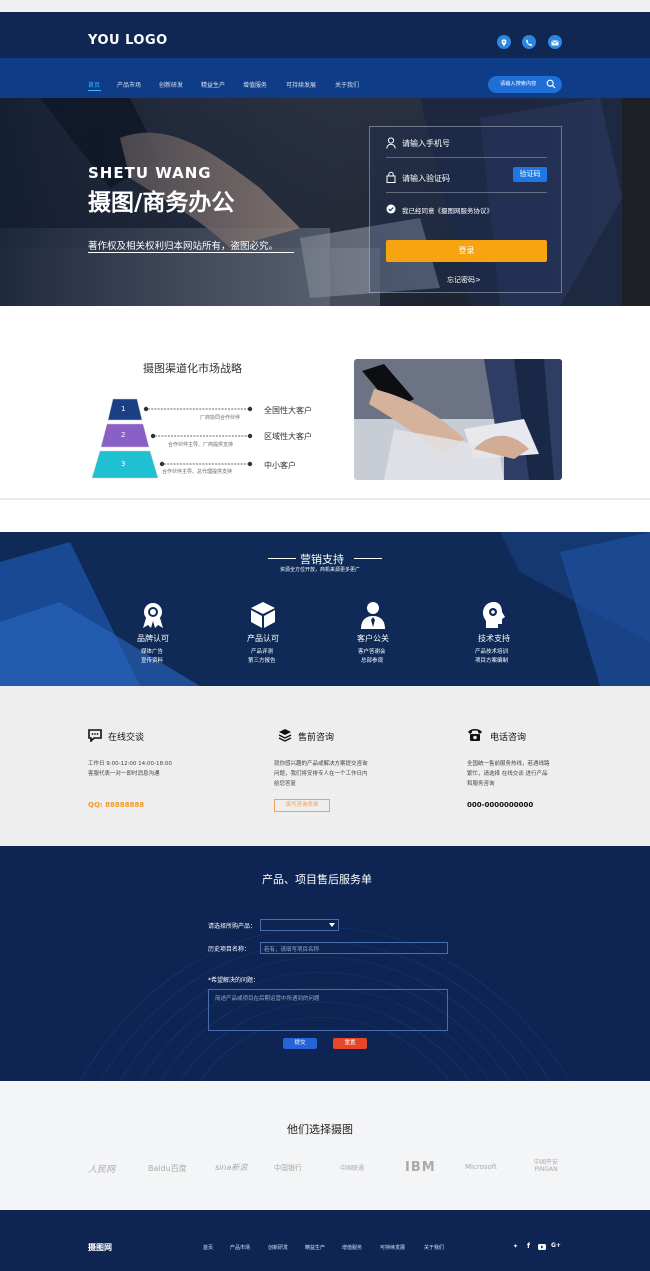 Image resolution: width=650 pixels, height=1271 pixels. What do you see at coordinates (280, 465) in the screenshot?
I see `level-3-label: 中小客户` at bounding box center [280, 465].